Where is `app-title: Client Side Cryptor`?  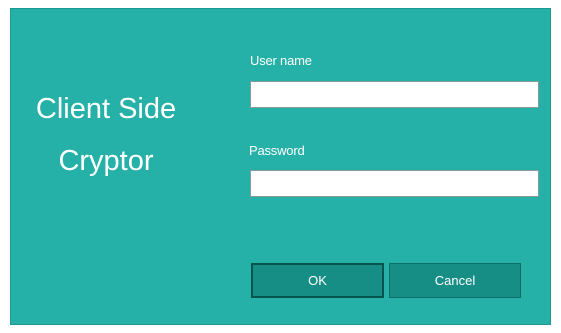
app-title: Client Side Cryptor is located at coordinates (106, 135).